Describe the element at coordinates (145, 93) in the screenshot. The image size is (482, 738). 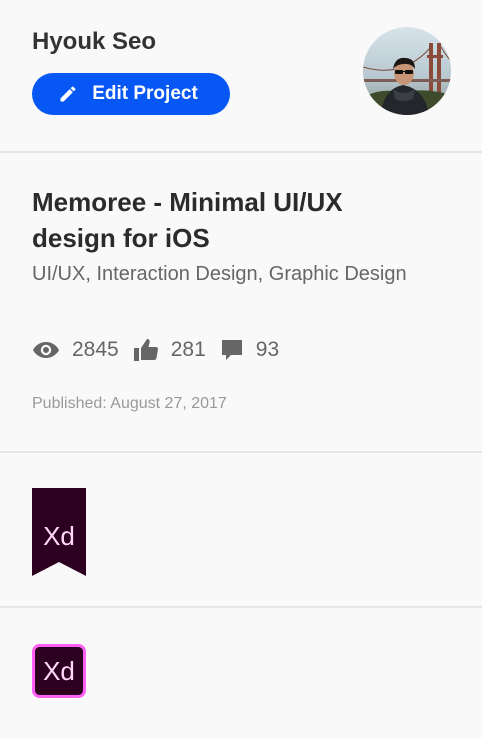
I see `edit-project-label: Edit Project` at that location.